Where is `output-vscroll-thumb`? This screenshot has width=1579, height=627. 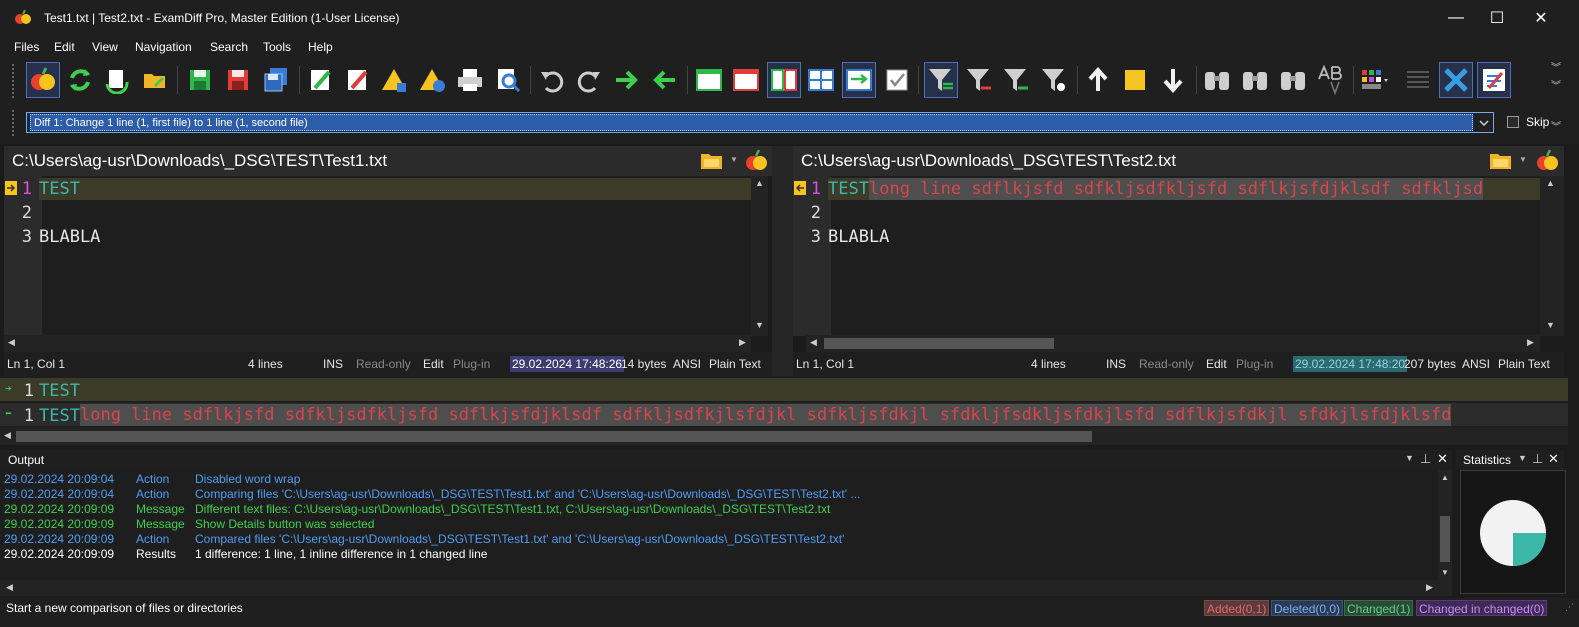 output-vscroll-thumb is located at coordinates (1445, 539).